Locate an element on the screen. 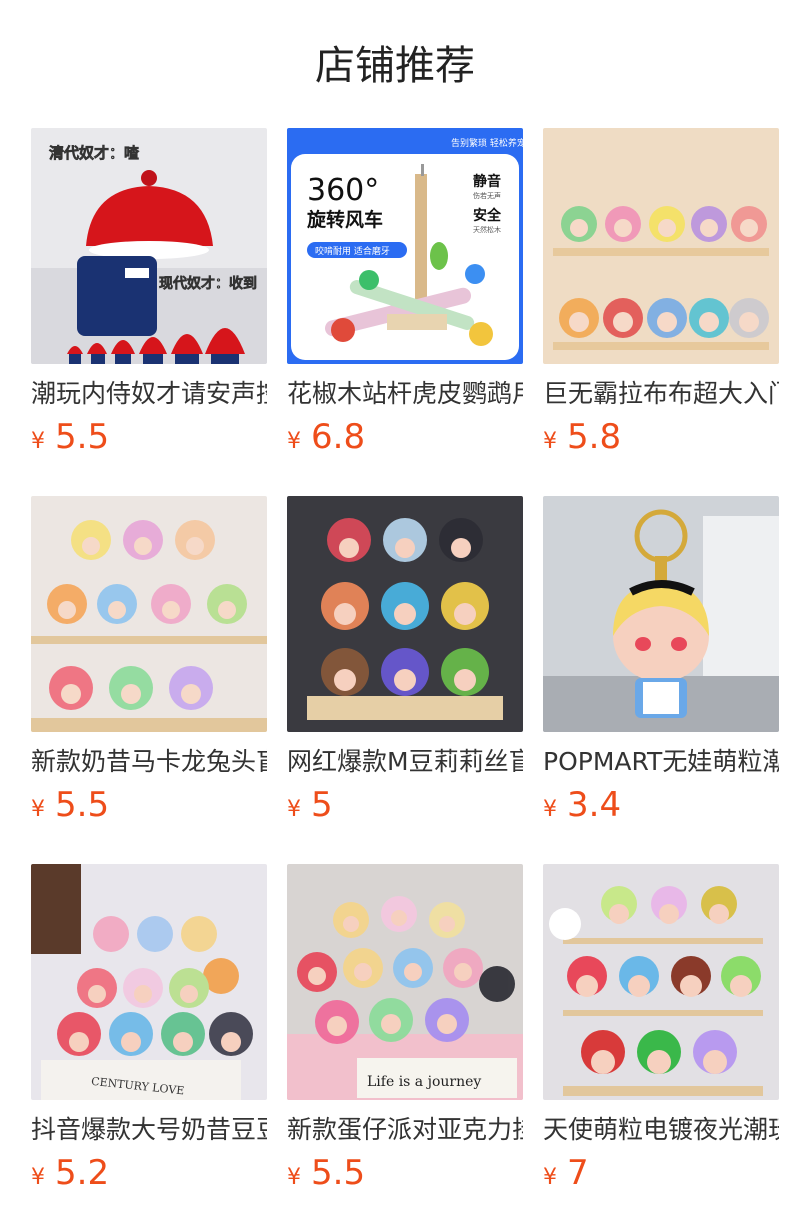  image-caption-4: 静音 is located at coordinates (487, 181).